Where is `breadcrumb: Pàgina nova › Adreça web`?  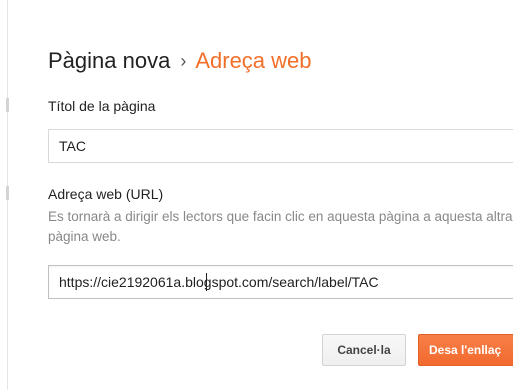
breadcrumb: Pàgina nova › Adreça web is located at coordinates (180, 61).